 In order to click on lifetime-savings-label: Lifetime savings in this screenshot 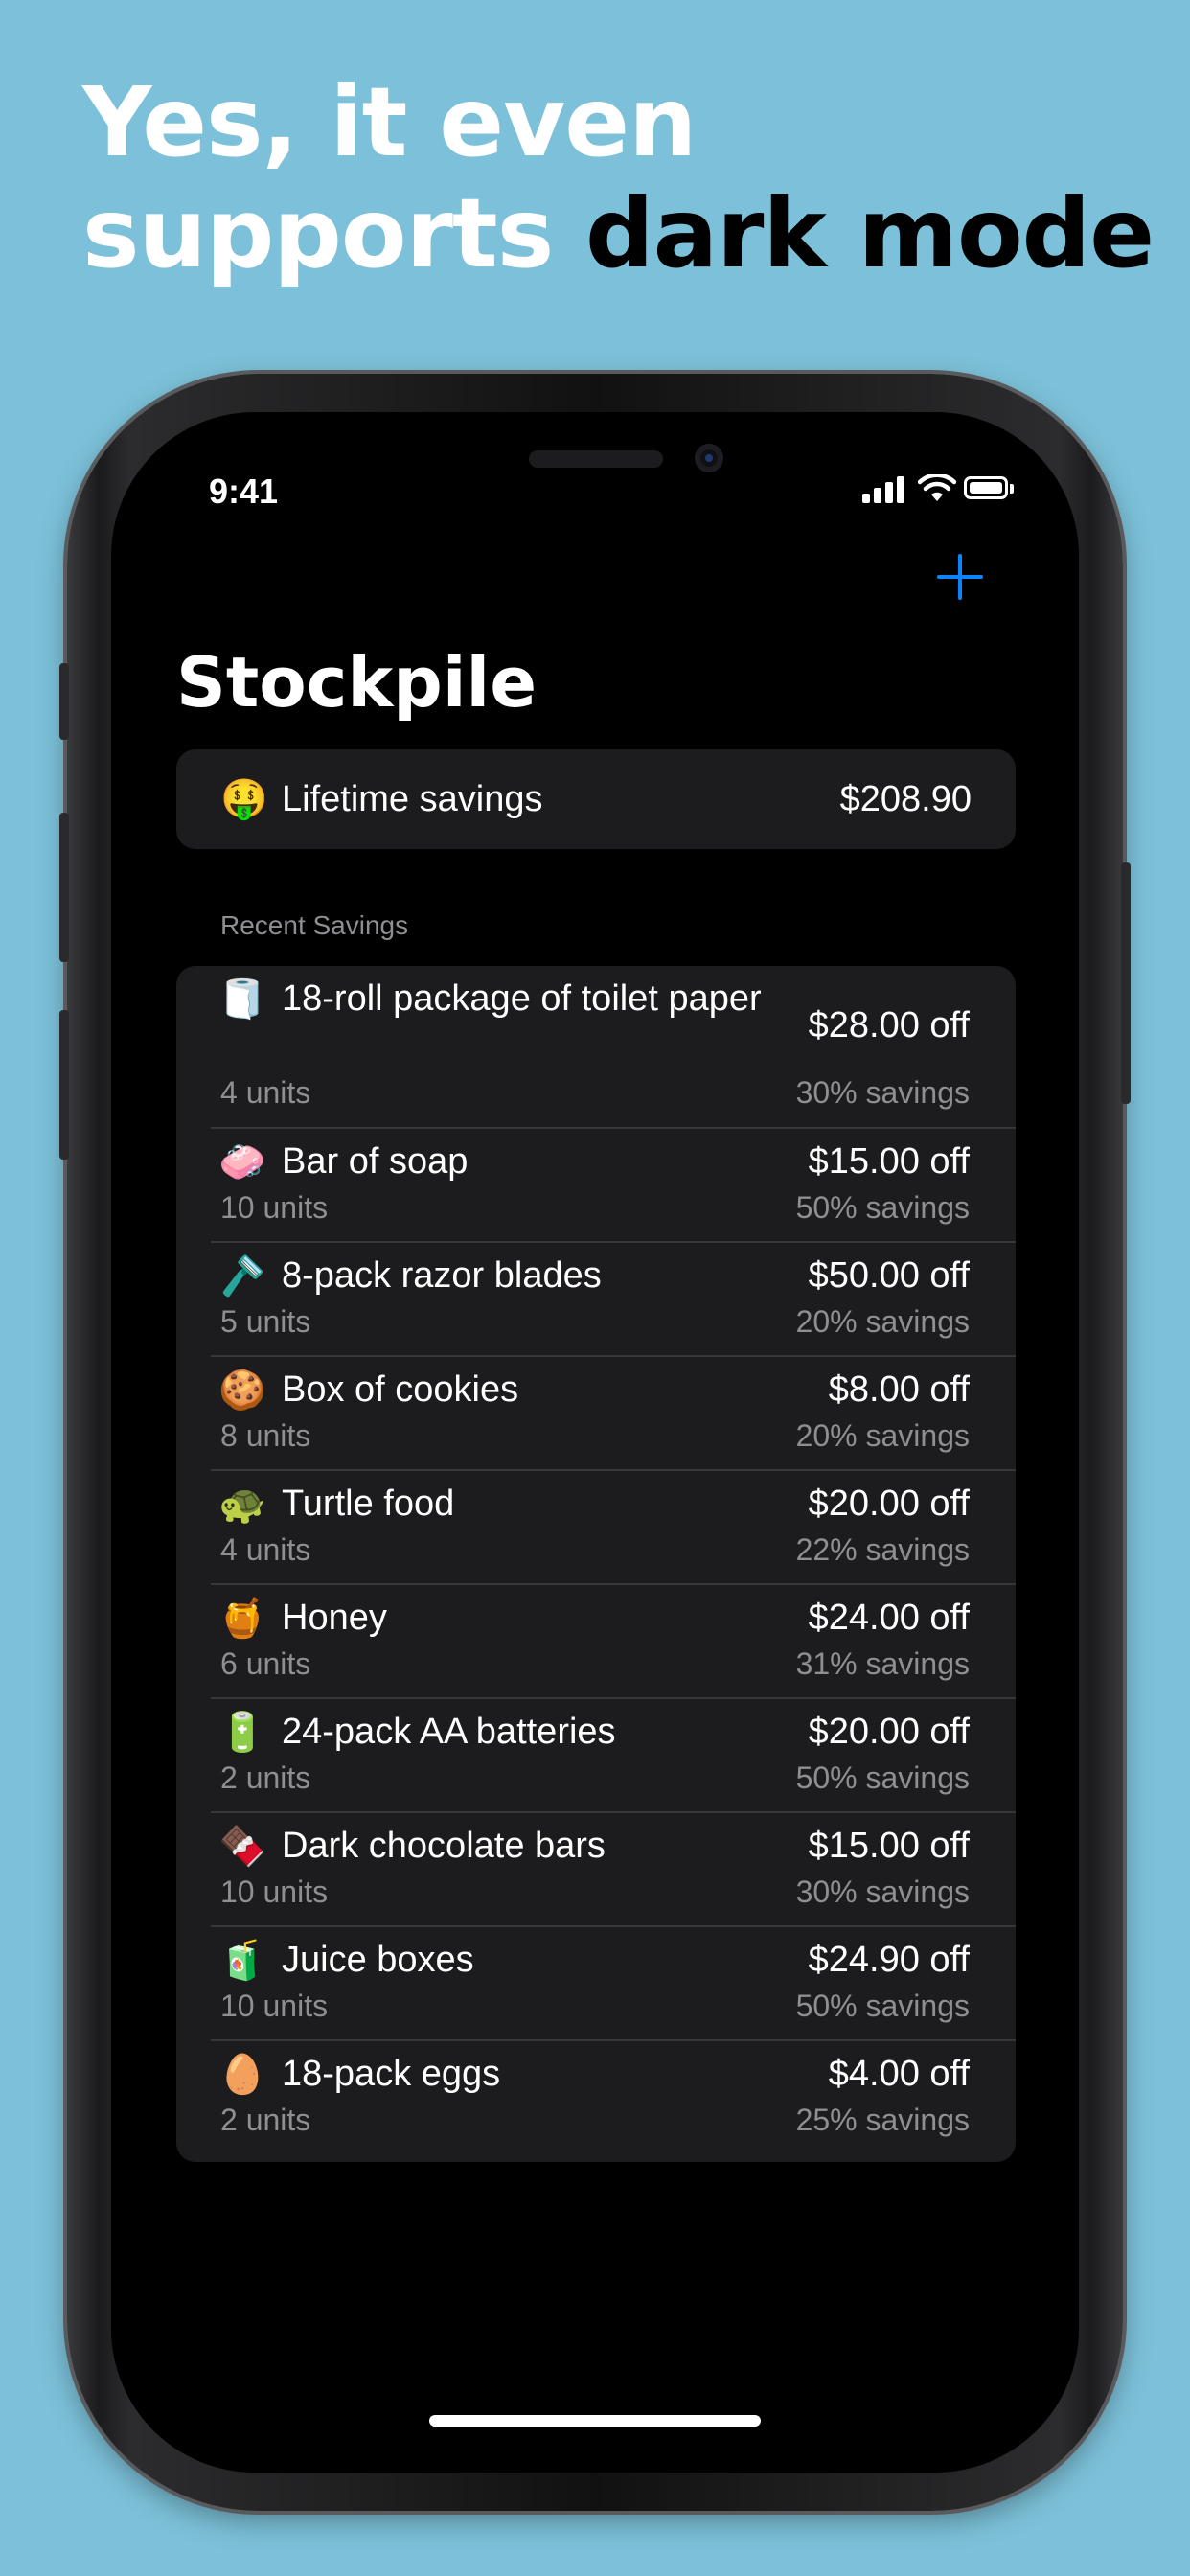, I will do `click(413, 799)`.